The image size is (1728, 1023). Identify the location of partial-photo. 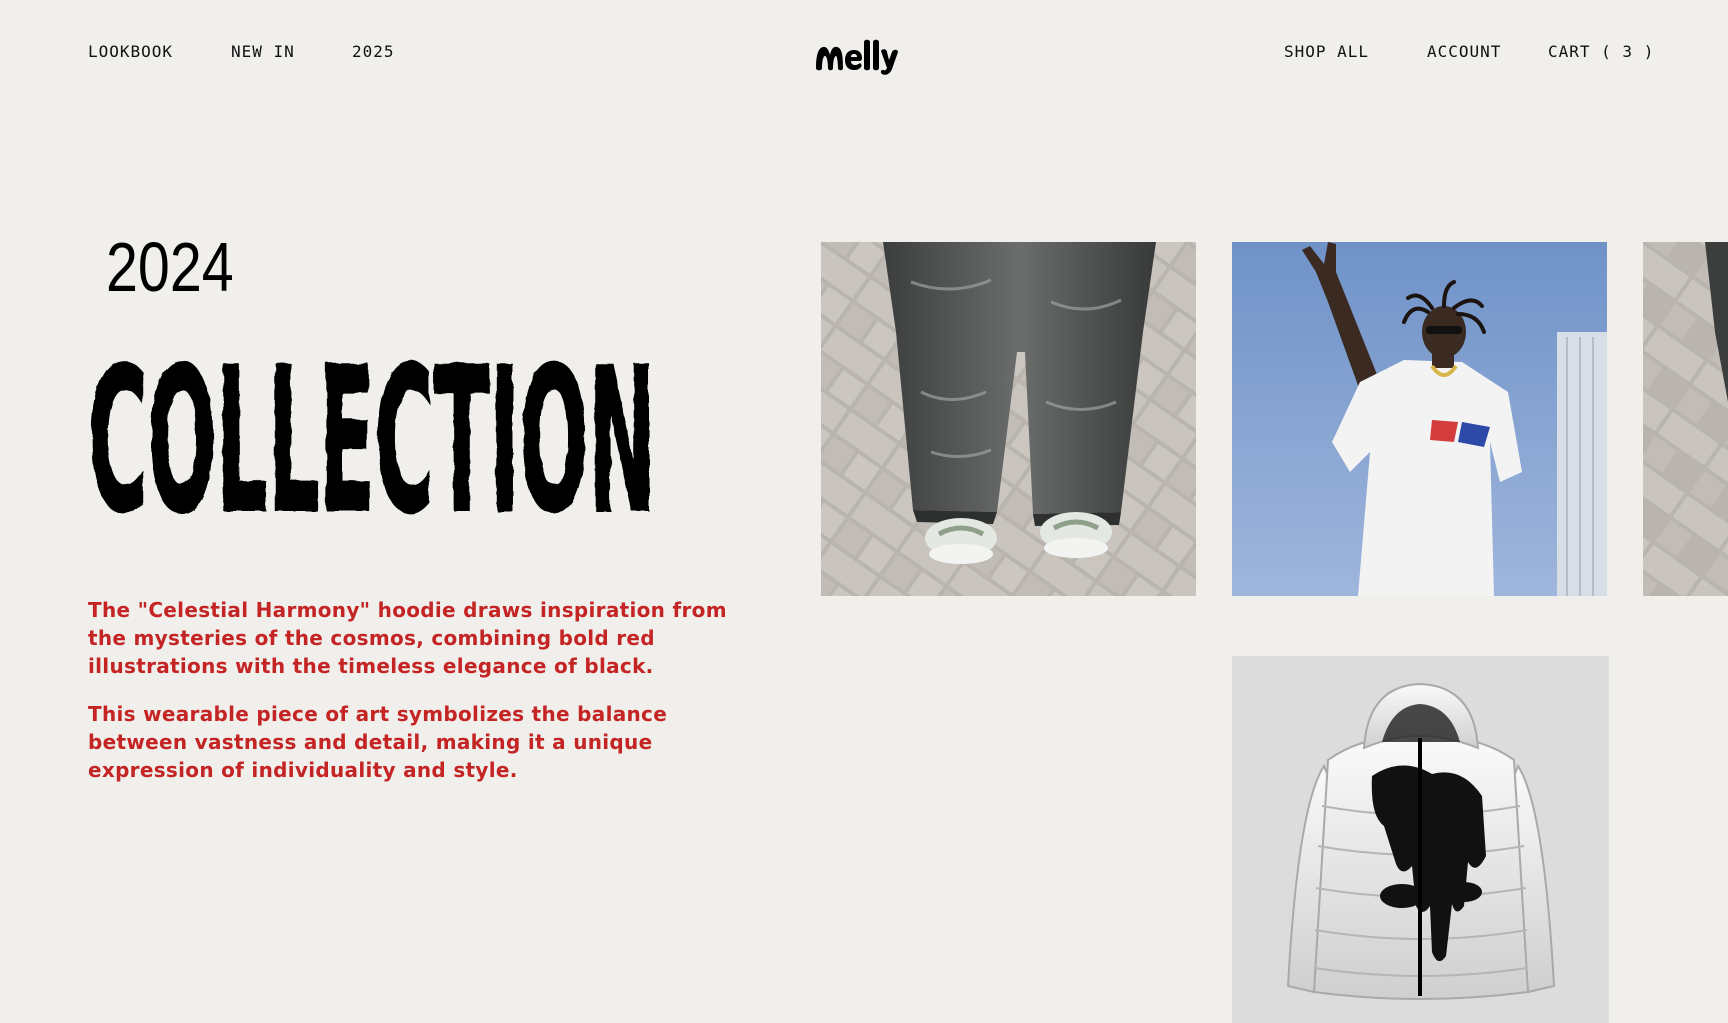
(1685, 419).